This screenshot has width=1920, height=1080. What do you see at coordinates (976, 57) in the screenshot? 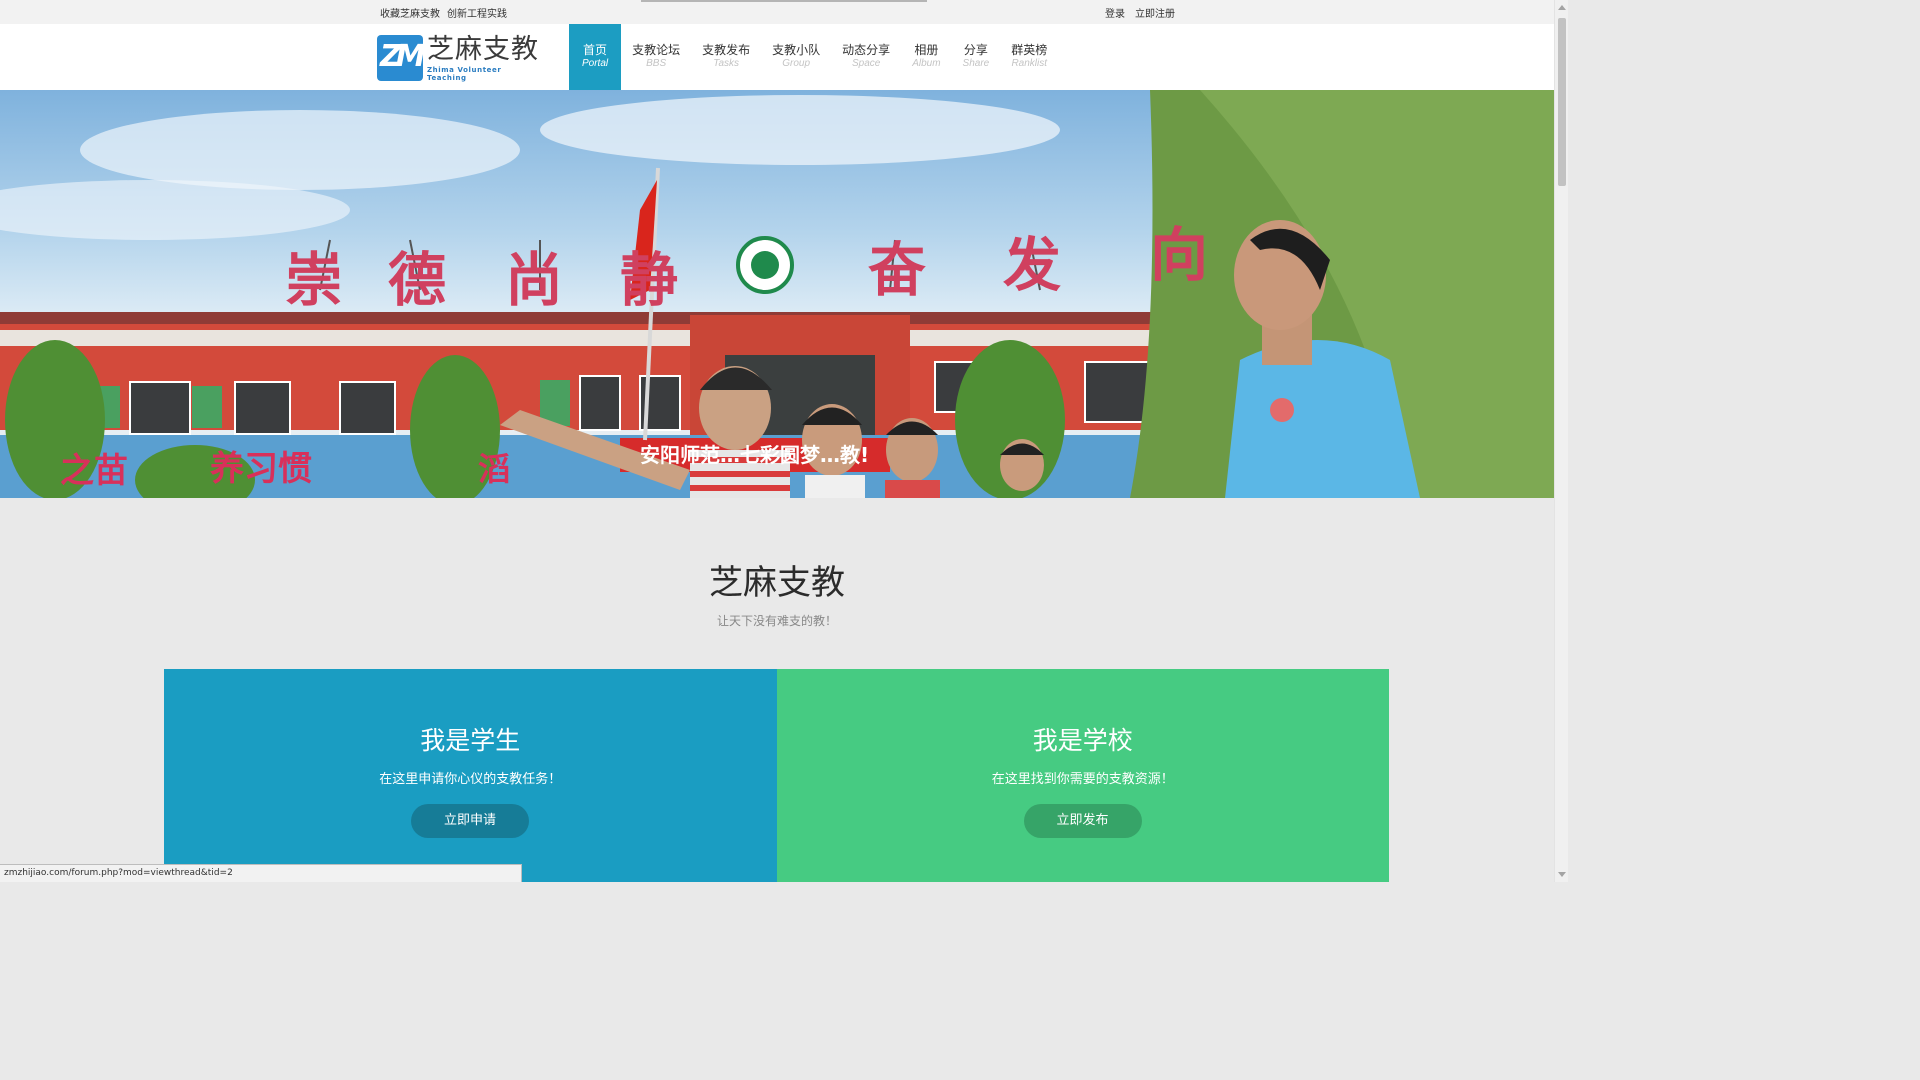
I see `nav-item-share: 分享 Share` at bounding box center [976, 57].